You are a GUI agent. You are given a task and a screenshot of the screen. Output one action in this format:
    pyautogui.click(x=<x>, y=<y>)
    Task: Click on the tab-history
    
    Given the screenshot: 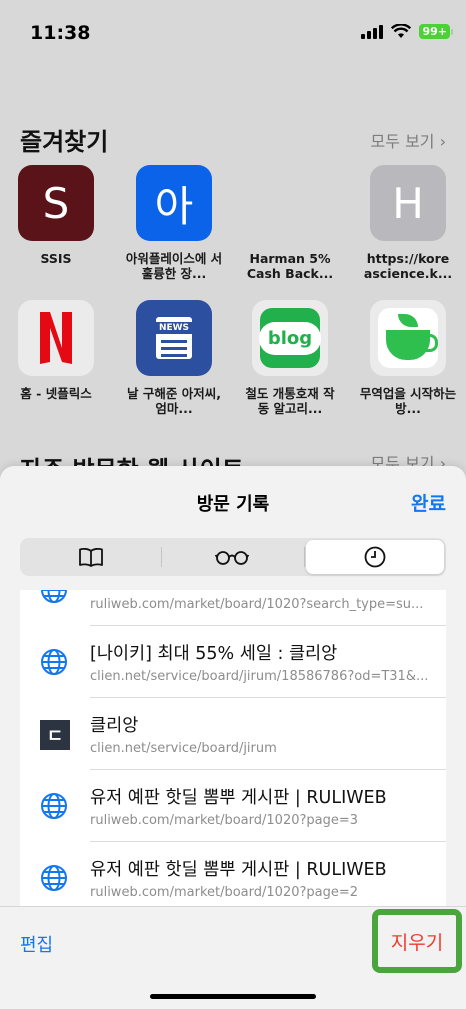 What is the action you would take?
    pyautogui.click(x=375, y=557)
    